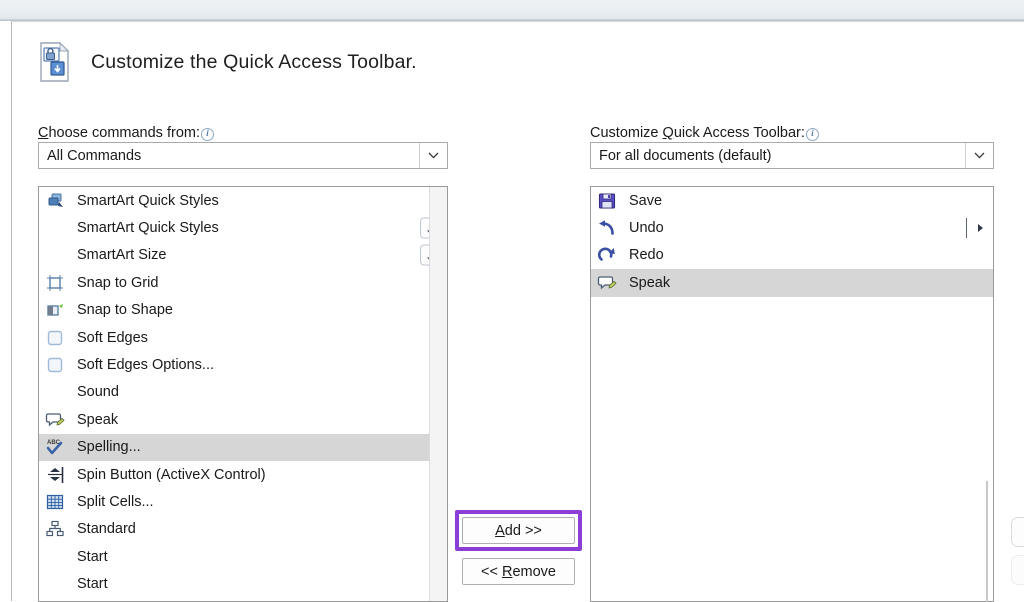  I want to click on customize-quick-access-toolbar-label: Customize Quick Access Toolbar: i, so click(704, 133).